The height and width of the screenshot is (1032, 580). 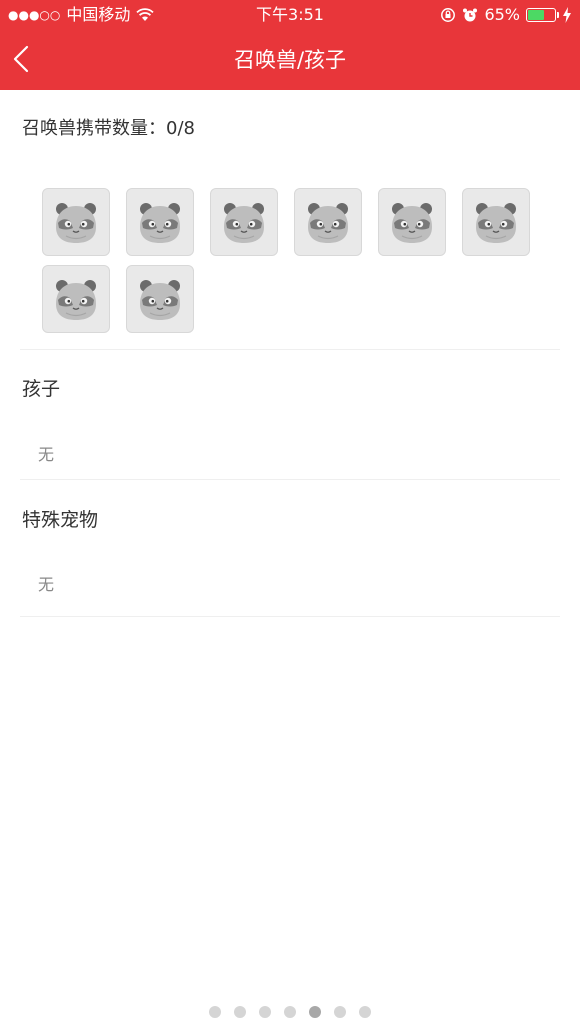 I want to click on battery-percent: 65%, so click(x=502, y=14).